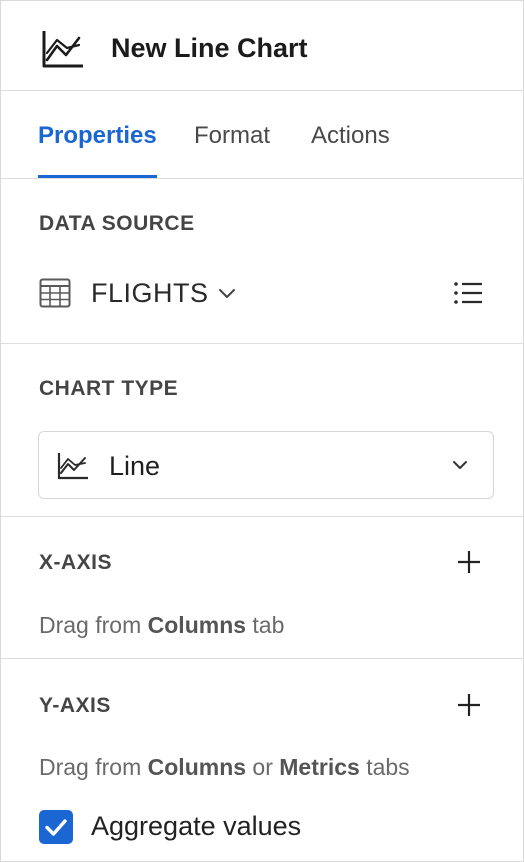  Describe the element at coordinates (469, 705) in the screenshot. I see `add-y-axis-plus-icon` at that location.